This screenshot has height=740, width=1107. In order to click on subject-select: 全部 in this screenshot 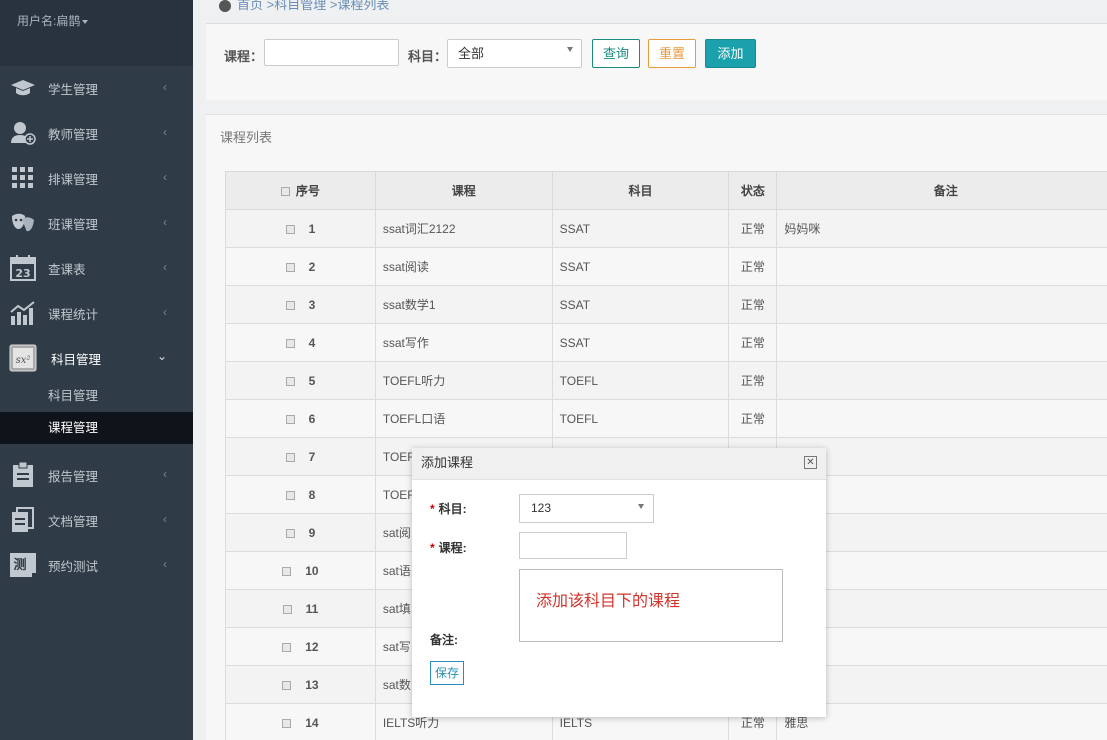, I will do `click(514, 53)`.